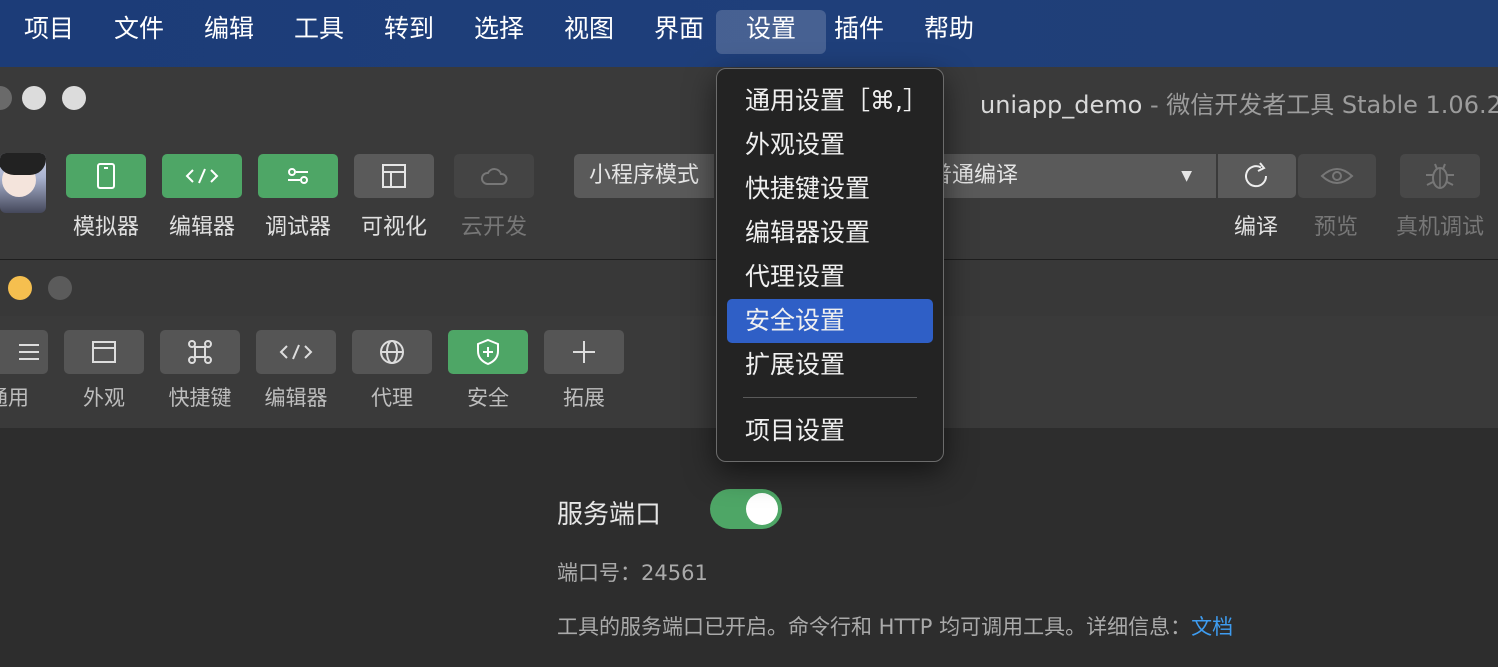 This screenshot has width=1498, height=667. What do you see at coordinates (949, 32) in the screenshot?
I see `menu-help: 帮助` at bounding box center [949, 32].